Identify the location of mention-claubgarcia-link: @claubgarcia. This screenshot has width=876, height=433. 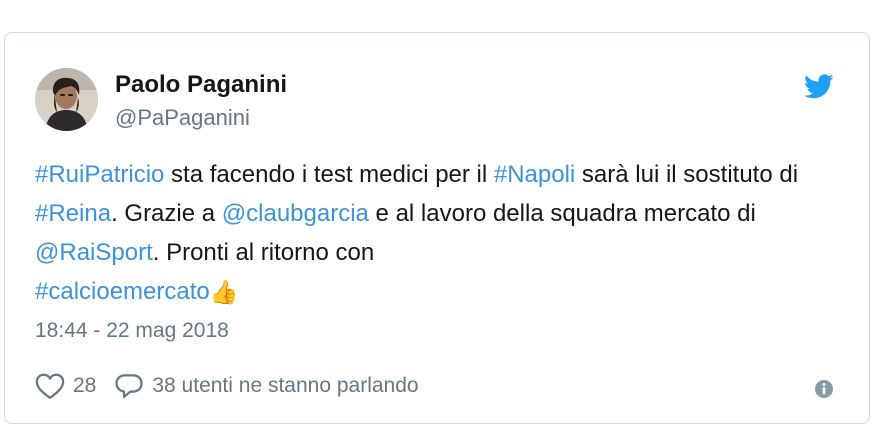
(295, 213).